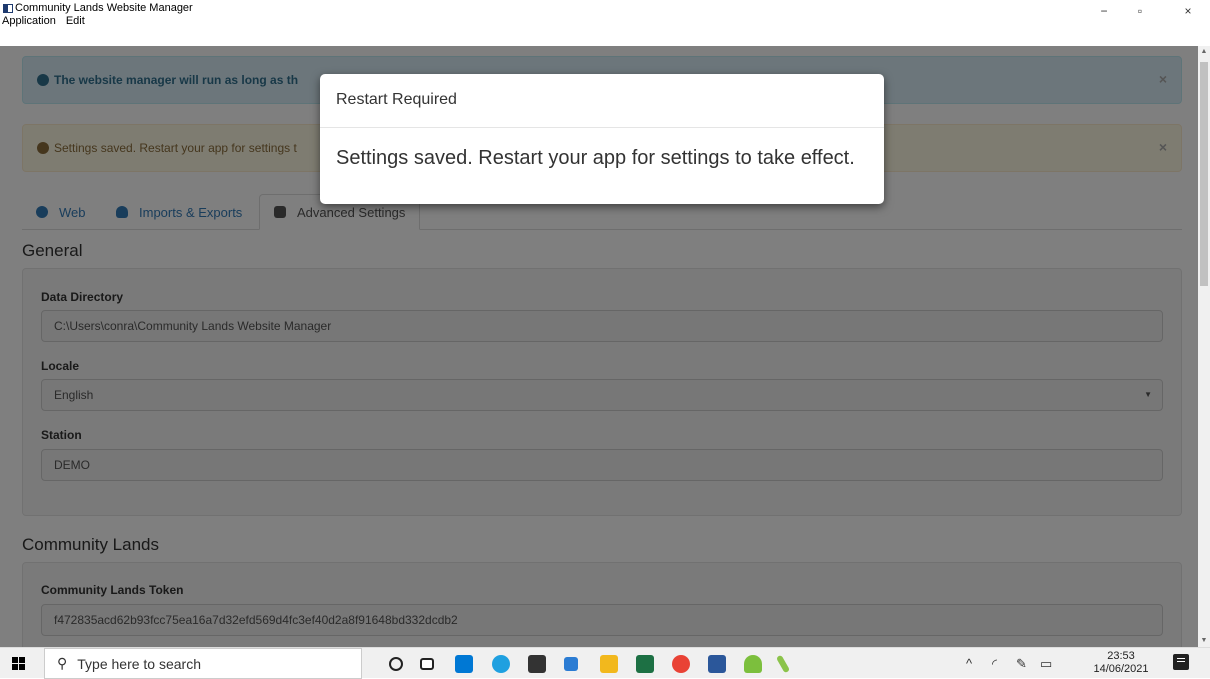 The height and width of the screenshot is (679, 1210). What do you see at coordinates (1204, 346) in the screenshot?
I see `vertical-scrollbar: ▲ ▼` at bounding box center [1204, 346].